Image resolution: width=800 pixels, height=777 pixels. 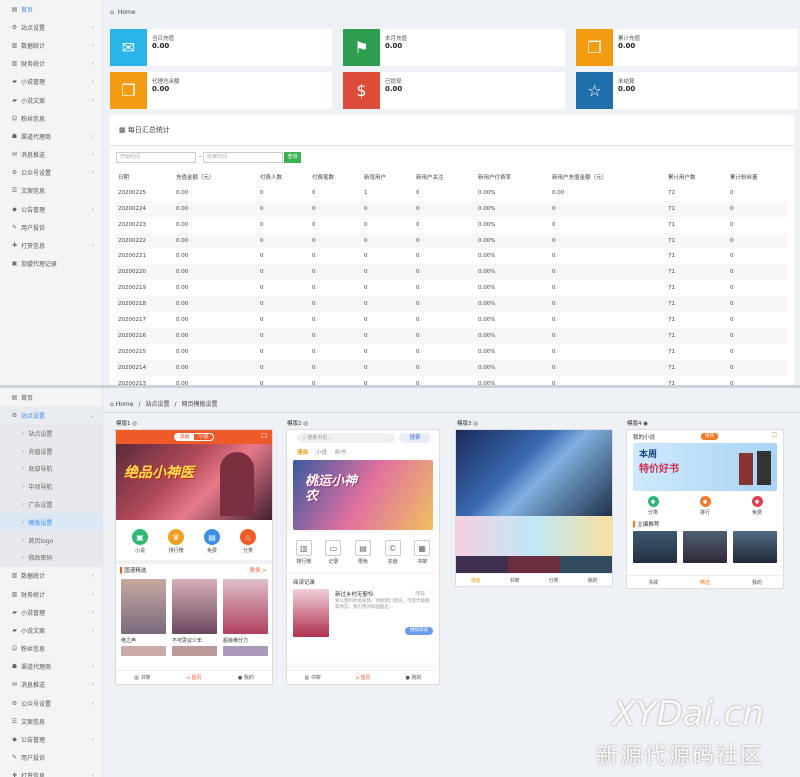 What do you see at coordinates (514, 580) in the screenshot?
I see `t3-nav-shelf: 书架` at bounding box center [514, 580].